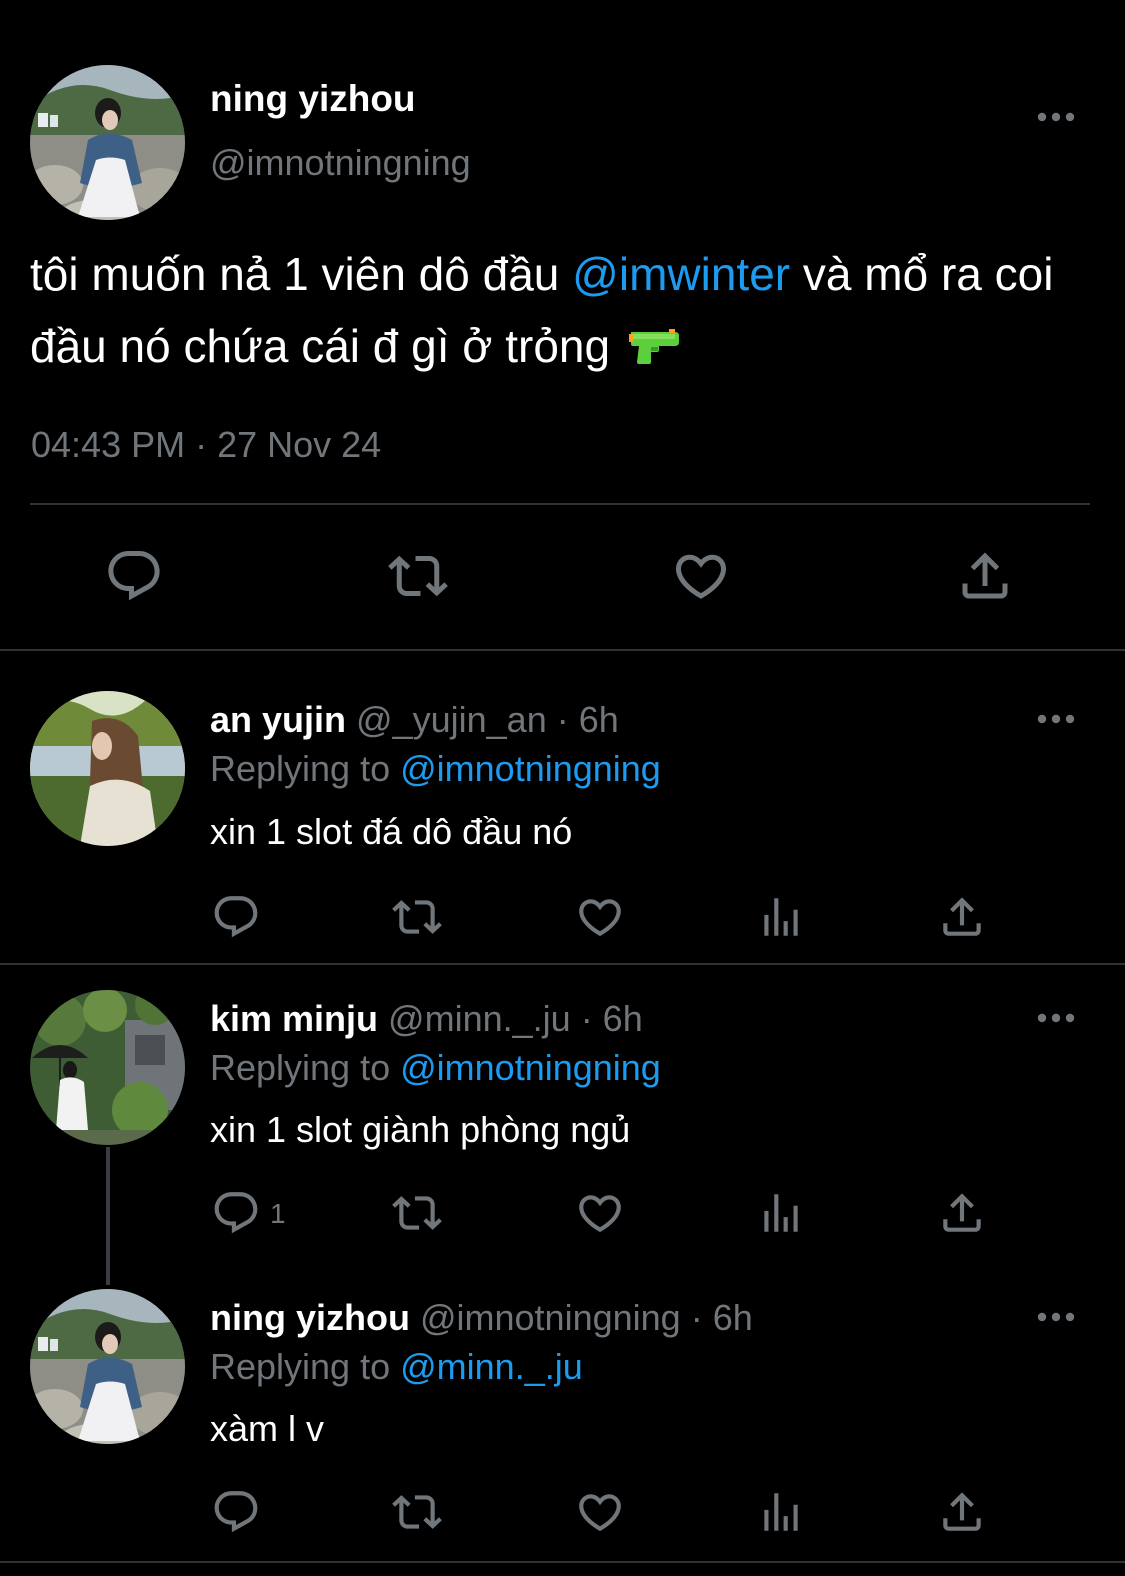  I want to click on tweet-text-part: tôi muốn nả 1 viên dô đầu, so click(301, 274).